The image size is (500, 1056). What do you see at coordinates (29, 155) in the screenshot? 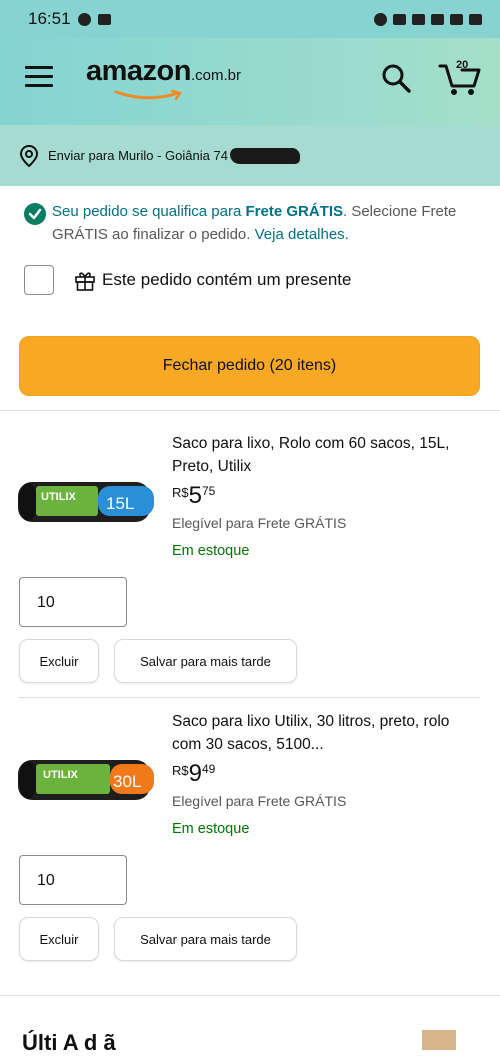
I see `location-pin-icon` at bounding box center [29, 155].